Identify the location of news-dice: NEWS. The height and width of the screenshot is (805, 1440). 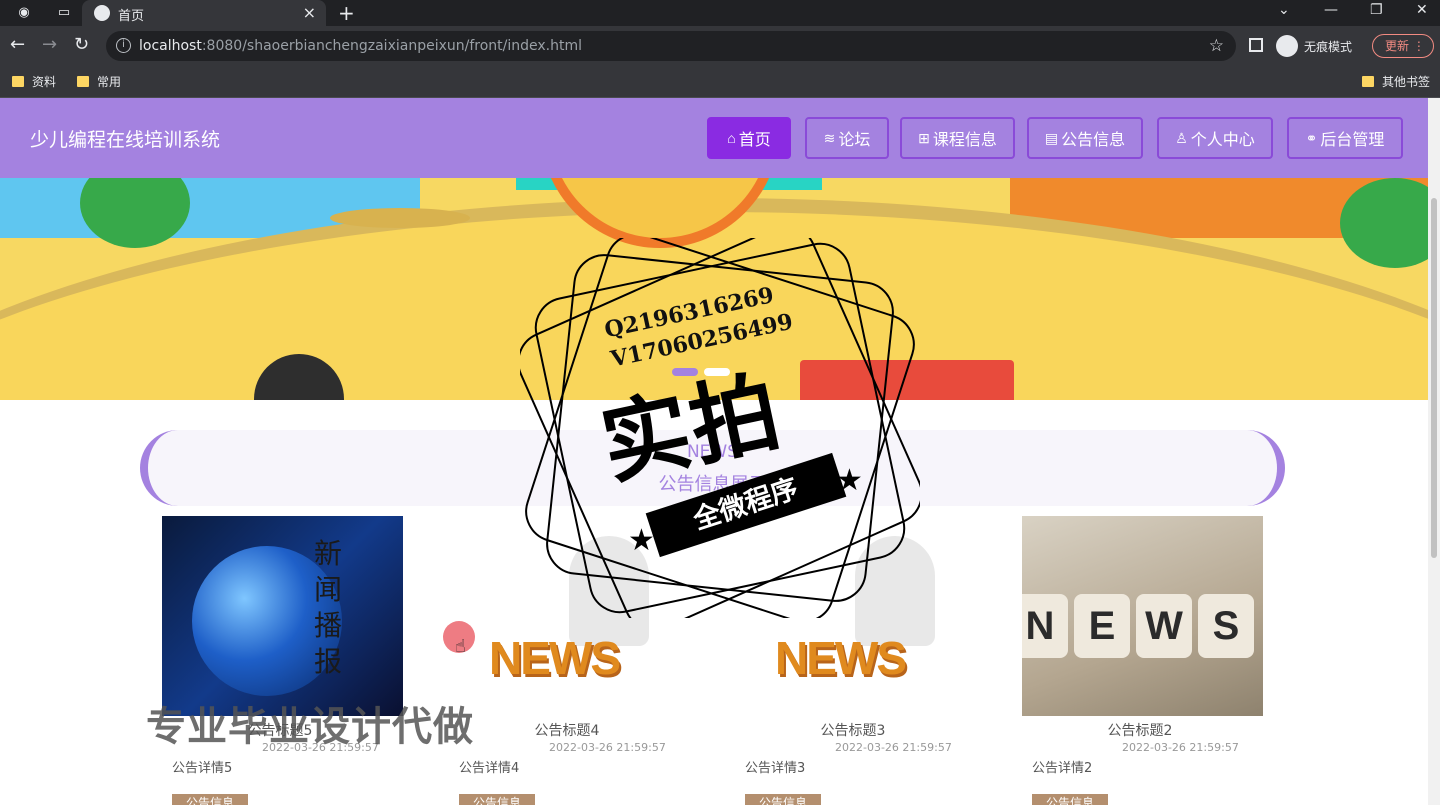
(1138, 626).